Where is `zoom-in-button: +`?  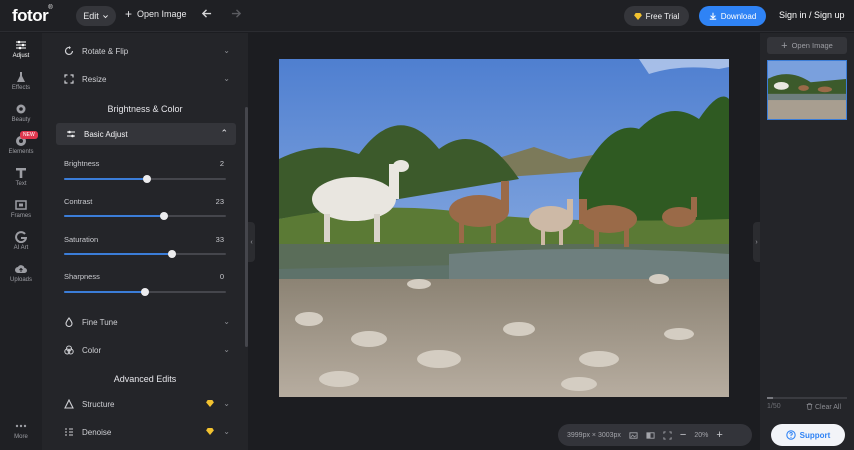 zoom-in-button: + is located at coordinates (719, 435).